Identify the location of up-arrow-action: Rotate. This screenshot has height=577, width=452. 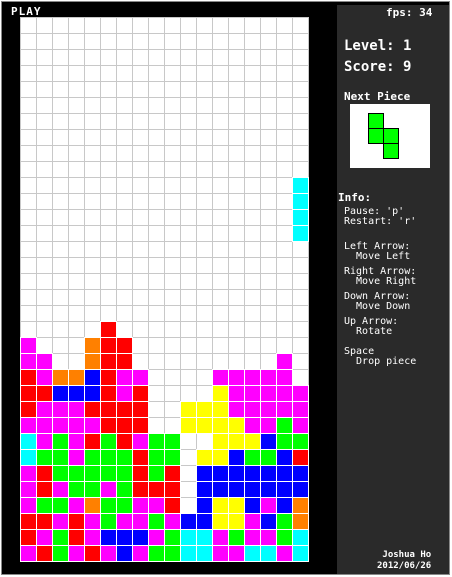
(368, 331).